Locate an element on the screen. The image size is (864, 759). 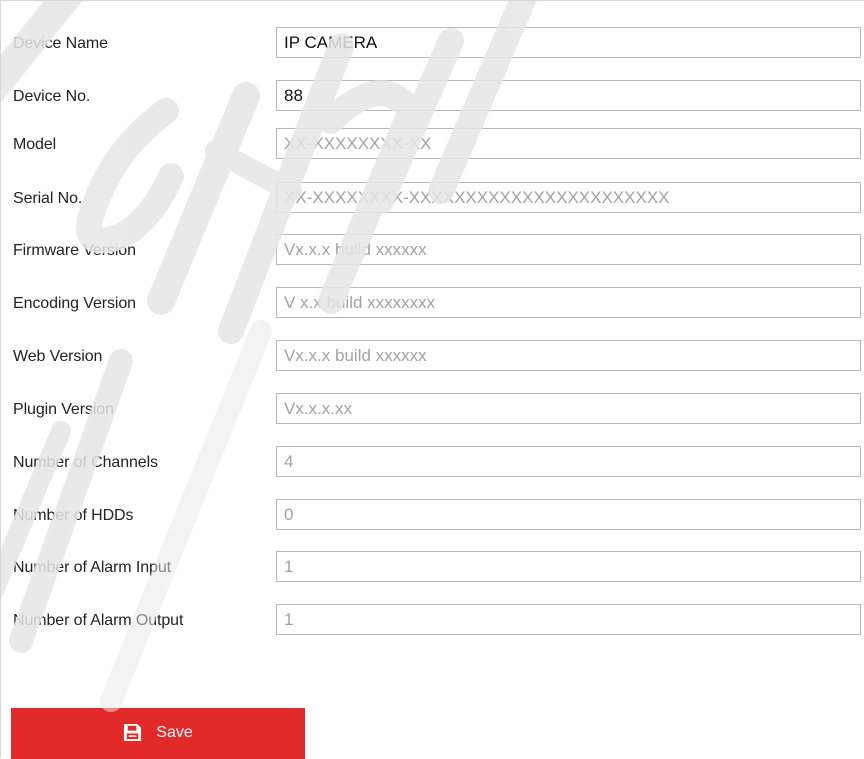
form-row-encoding-version: Encoding Version is located at coordinates (432, 302).